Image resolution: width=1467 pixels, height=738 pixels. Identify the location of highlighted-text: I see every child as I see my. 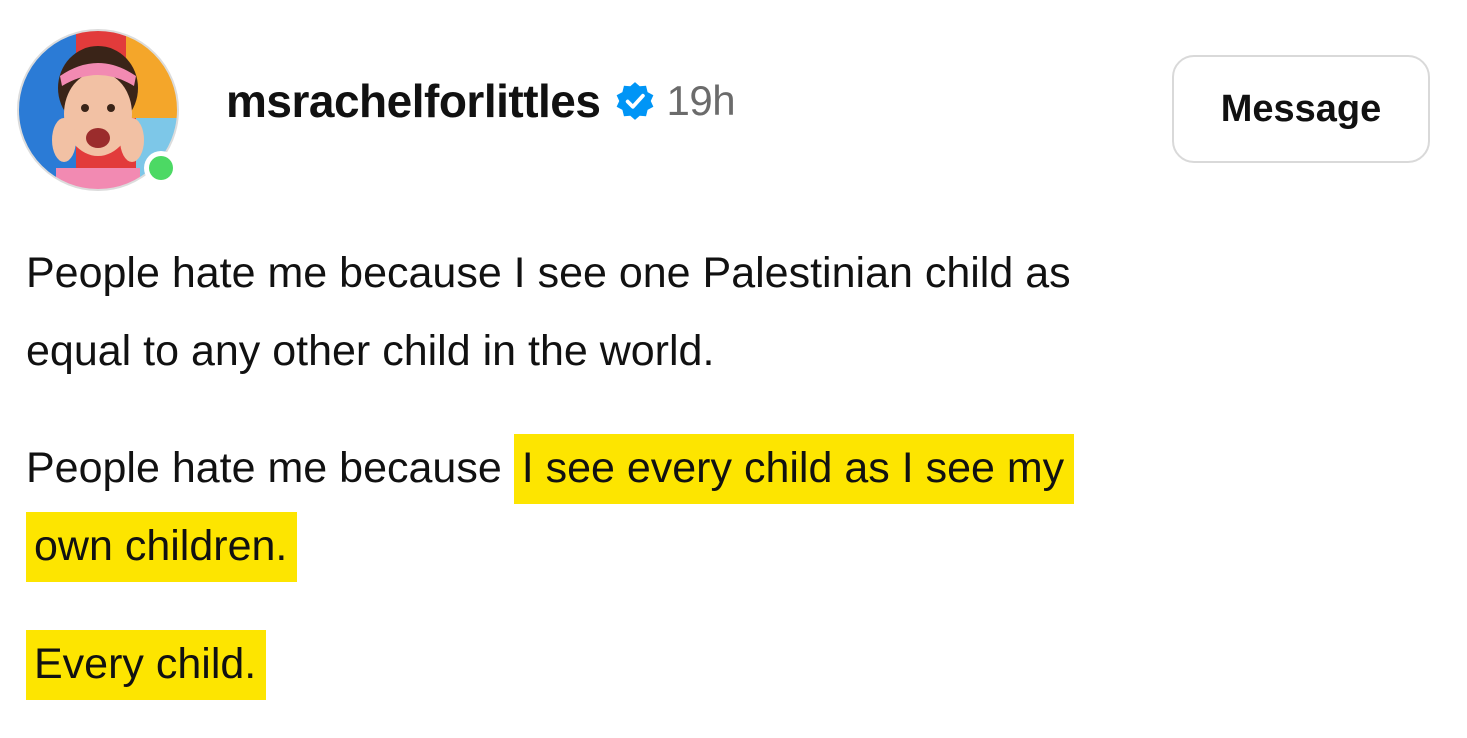
(794, 469).